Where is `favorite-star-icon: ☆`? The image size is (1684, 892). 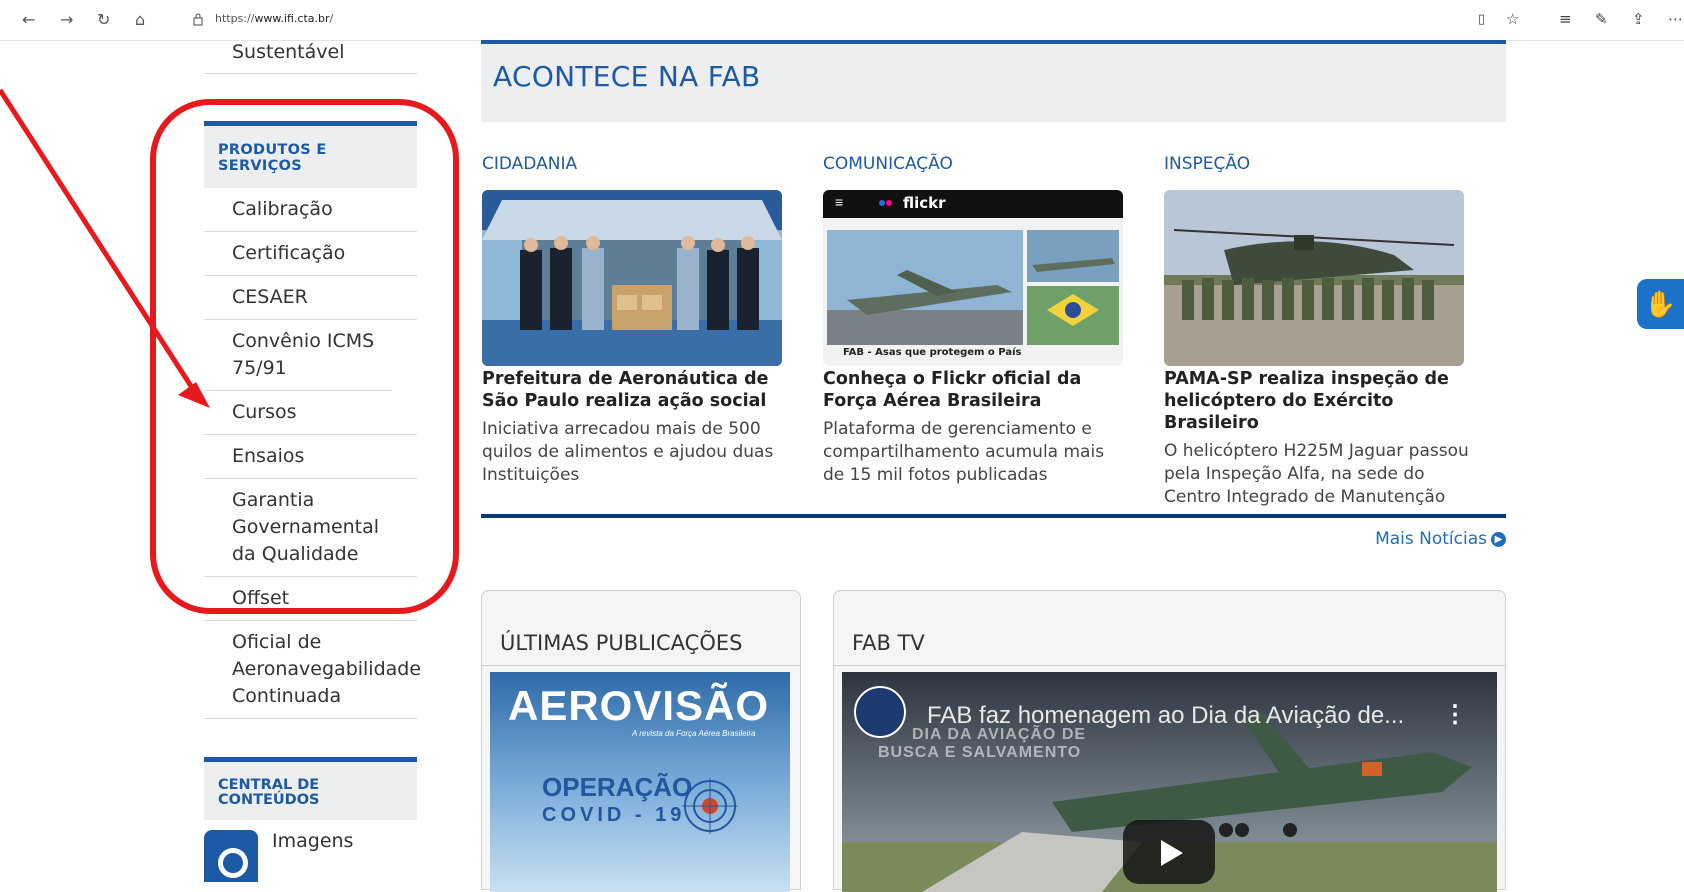 favorite-star-icon: ☆ is located at coordinates (1512, 19).